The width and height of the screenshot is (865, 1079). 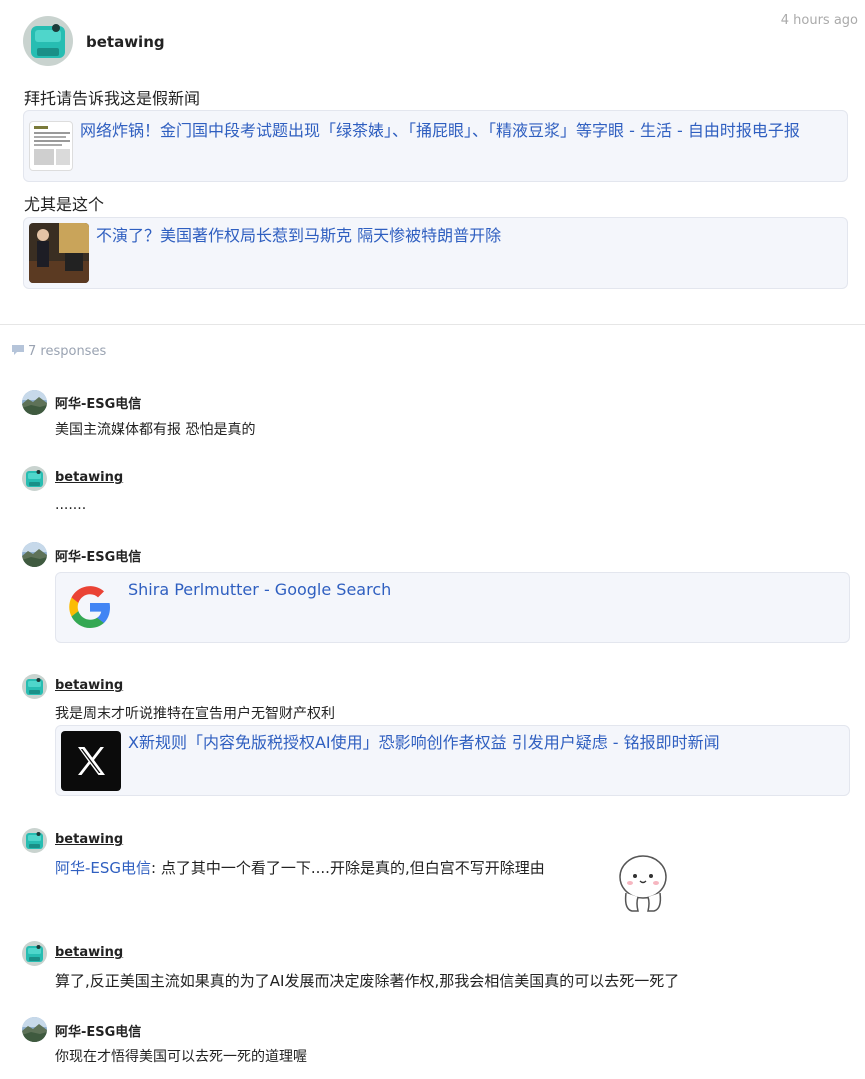 I want to click on author-avatar, so click(x=48, y=41).